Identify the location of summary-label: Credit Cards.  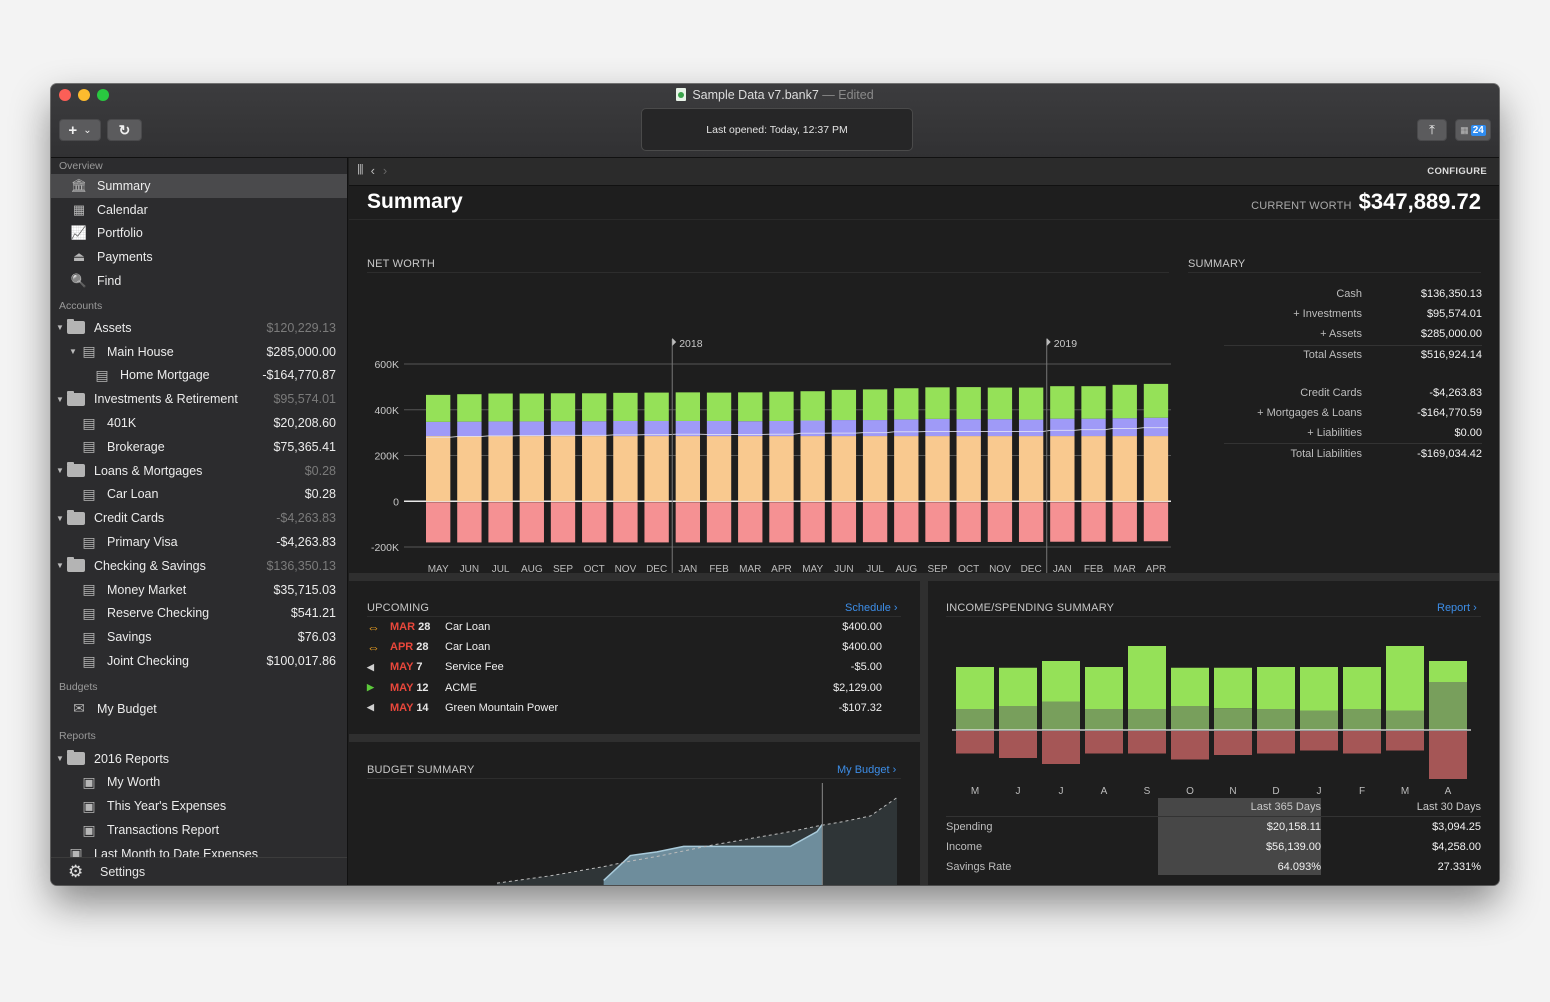
(1331, 392).